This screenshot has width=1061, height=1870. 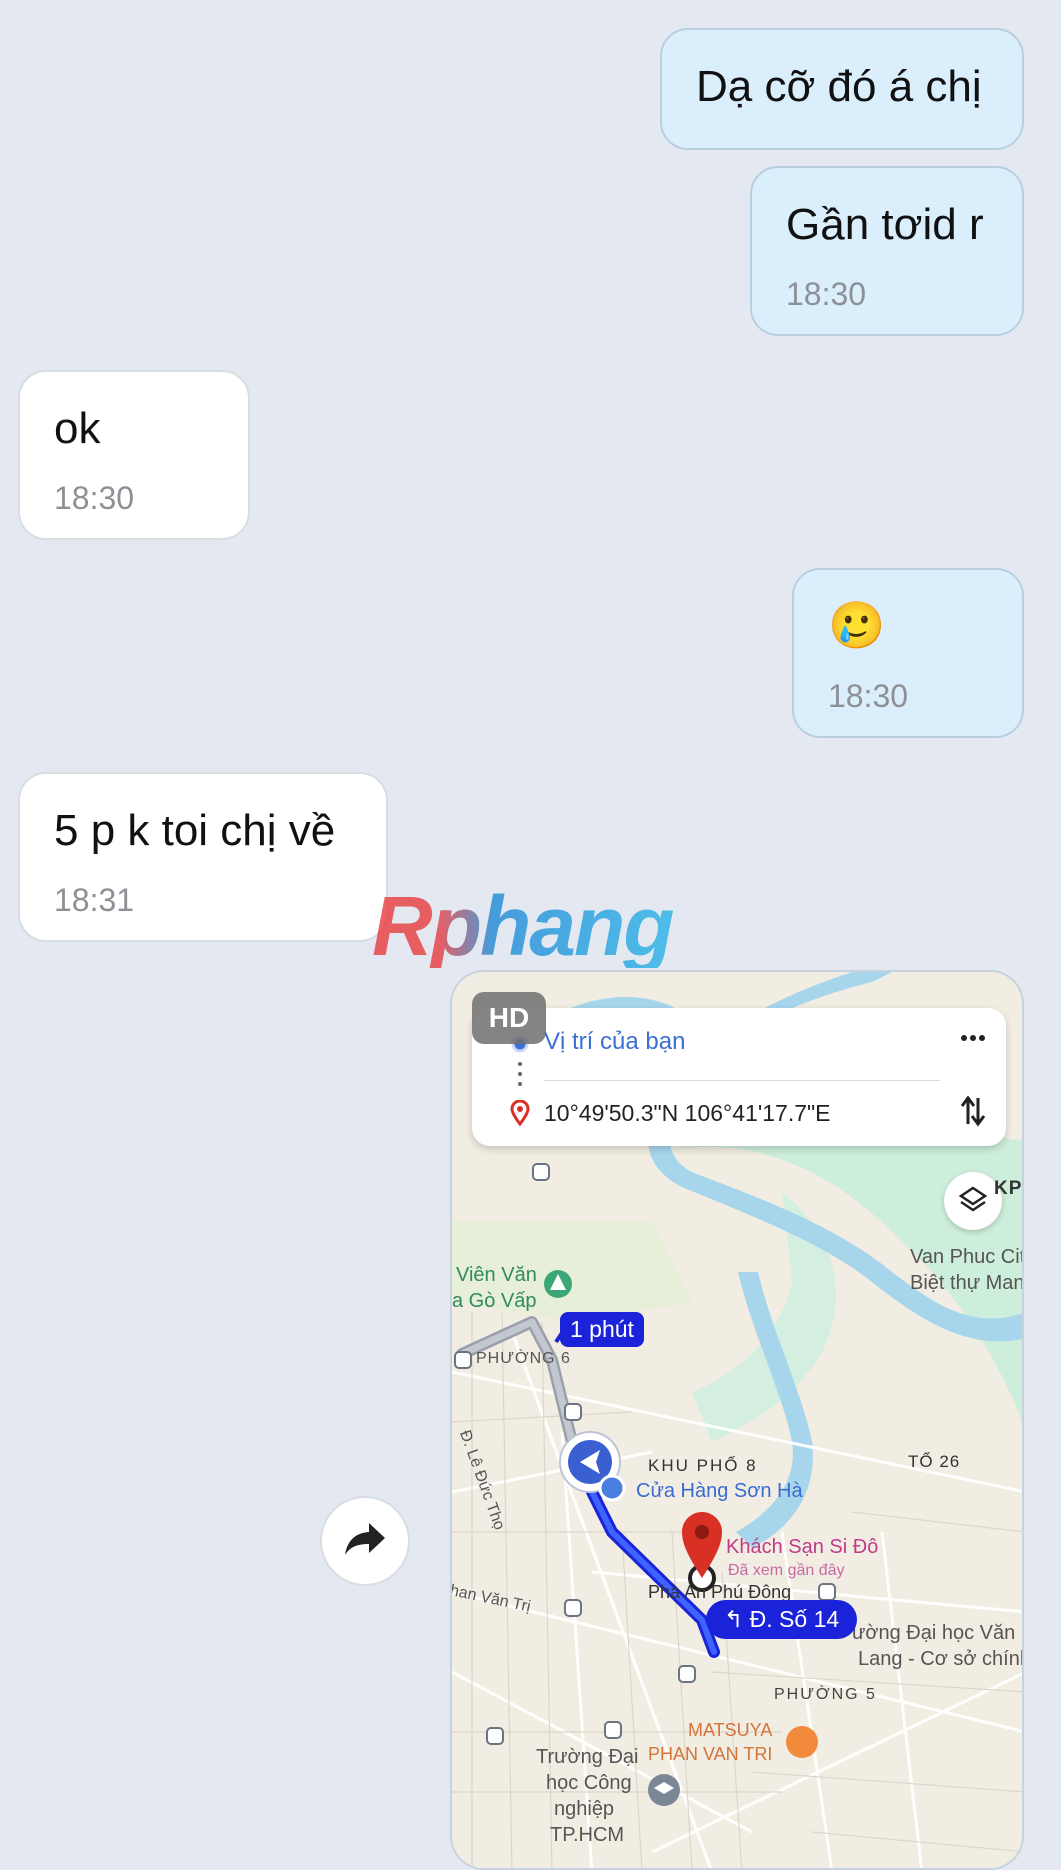 I want to click on map-label: ường Đại học Văn, so click(x=934, y=1633).